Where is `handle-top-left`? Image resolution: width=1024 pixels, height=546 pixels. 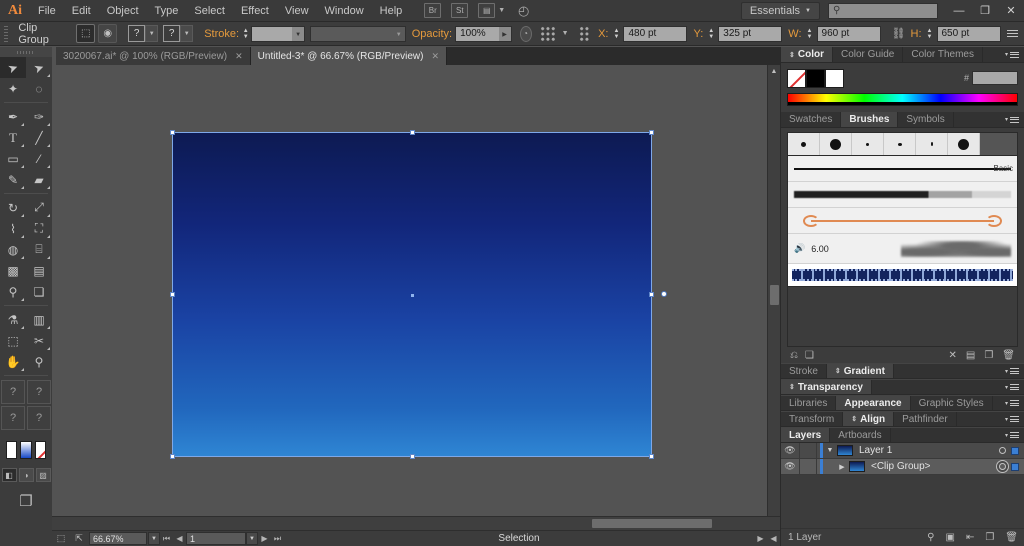 handle-top-left is located at coordinates (172, 132).